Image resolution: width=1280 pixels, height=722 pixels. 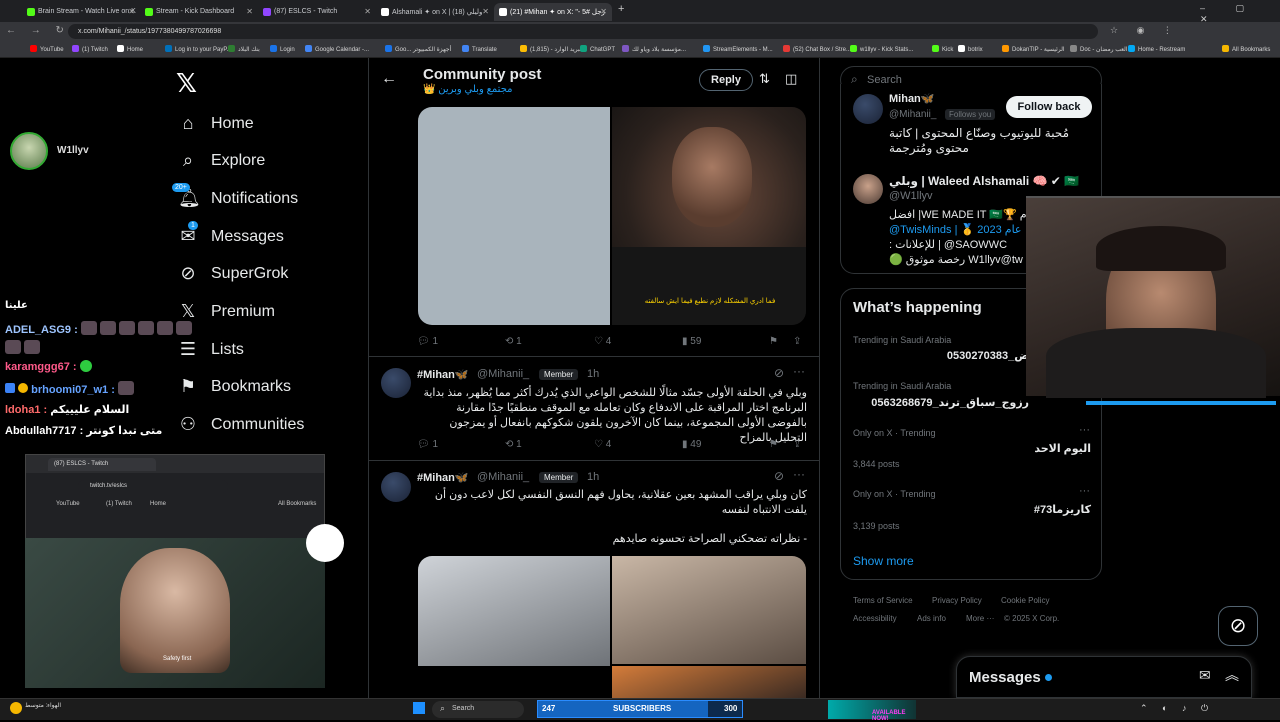 What do you see at coordinates (297, 504) in the screenshot?
I see `popup-bookmark: All Bookmarks` at bounding box center [297, 504].